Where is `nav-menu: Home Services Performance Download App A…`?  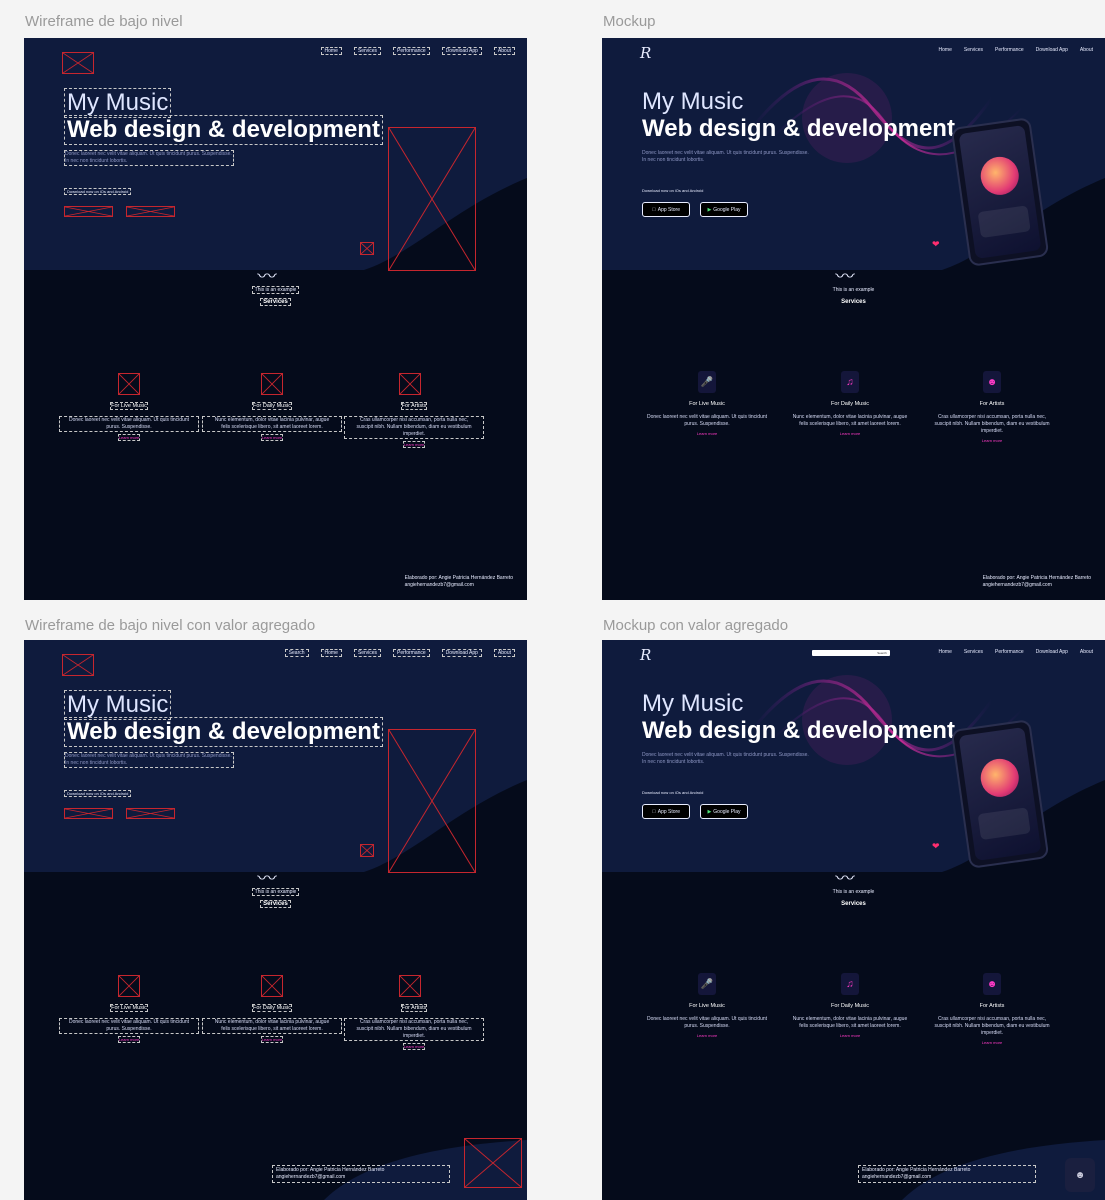
nav-menu: Home Services Performance Download App A… is located at coordinates (417, 51).